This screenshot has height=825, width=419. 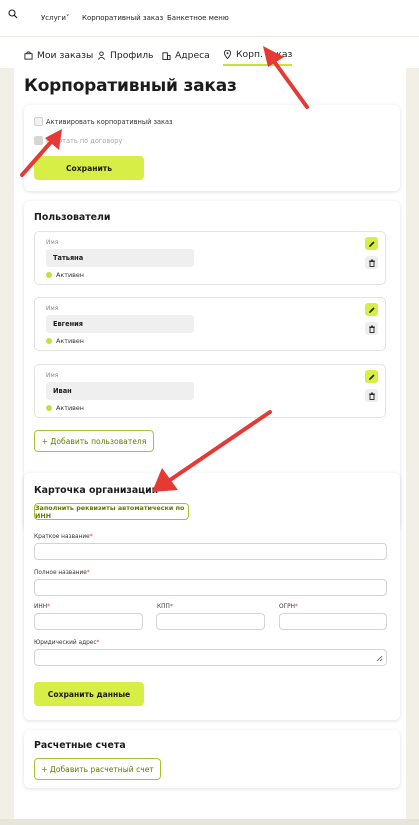 What do you see at coordinates (96, 490) in the screenshot?
I see `organization-title: Карточка организации` at bounding box center [96, 490].